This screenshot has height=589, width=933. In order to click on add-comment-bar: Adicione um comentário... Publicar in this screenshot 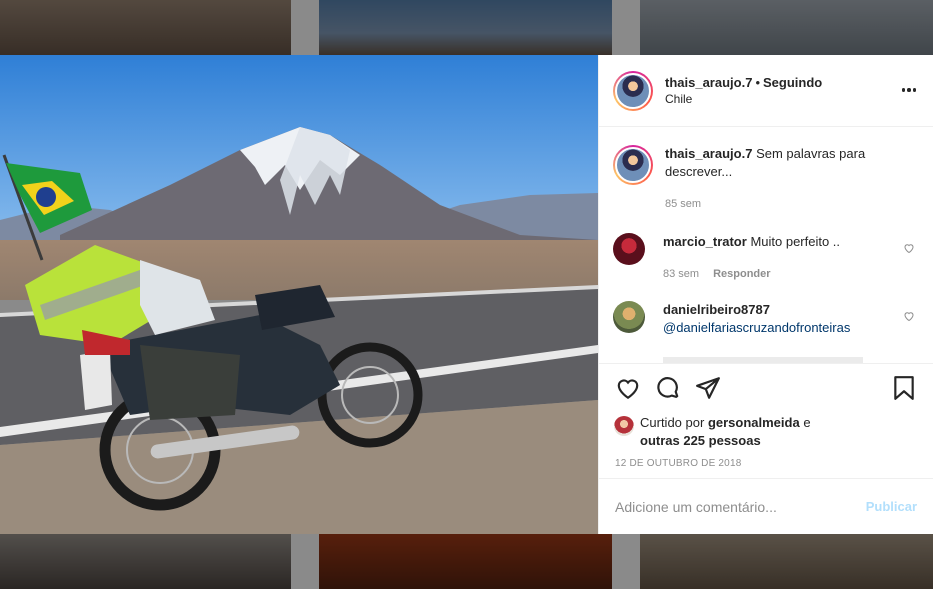, I will do `click(766, 506)`.